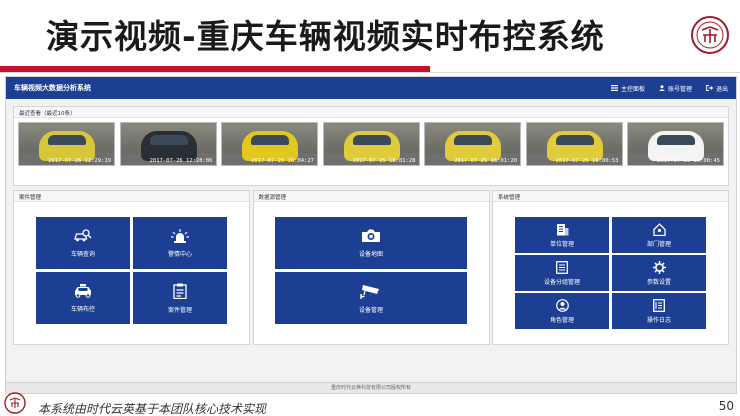 The image size is (740, 416). Describe the element at coordinates (83, 234) in the screenshot. I see `car-search-icon` at that location.